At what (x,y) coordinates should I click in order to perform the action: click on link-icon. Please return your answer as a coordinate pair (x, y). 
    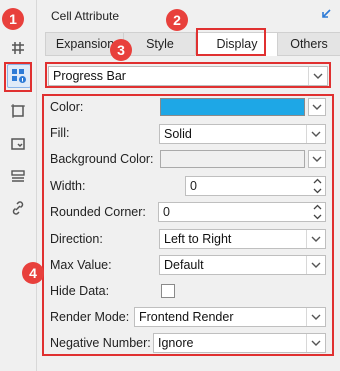
    Looking at the image, I should click on (18, 208).